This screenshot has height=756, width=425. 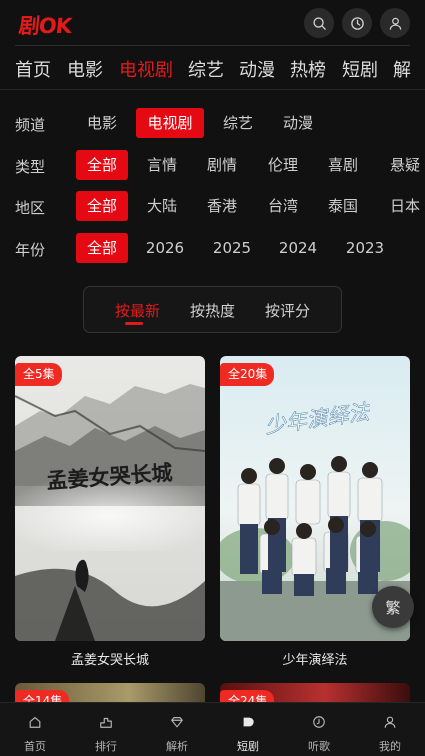 What do you see at coordinates (33, 69) in the screenshot?
I see `tab-home: 首页` at bounding box center [33, 69].